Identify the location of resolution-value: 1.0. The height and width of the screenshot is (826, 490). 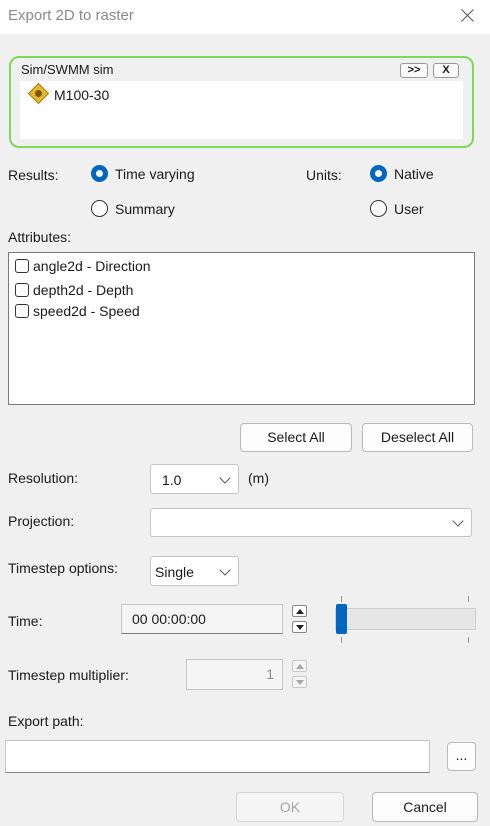
(172, 480).